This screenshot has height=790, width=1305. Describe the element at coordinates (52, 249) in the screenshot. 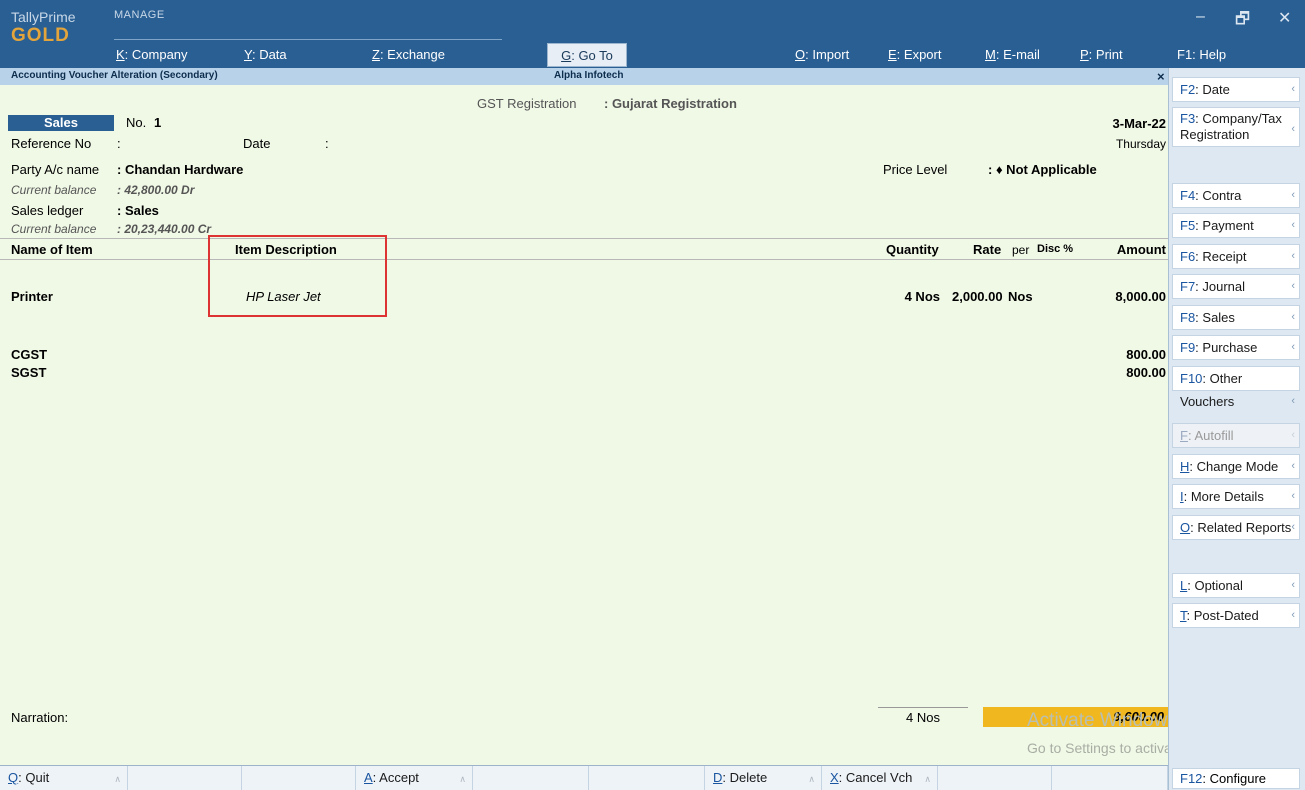

I see `col-name-of-item: Name of Item` at that location.